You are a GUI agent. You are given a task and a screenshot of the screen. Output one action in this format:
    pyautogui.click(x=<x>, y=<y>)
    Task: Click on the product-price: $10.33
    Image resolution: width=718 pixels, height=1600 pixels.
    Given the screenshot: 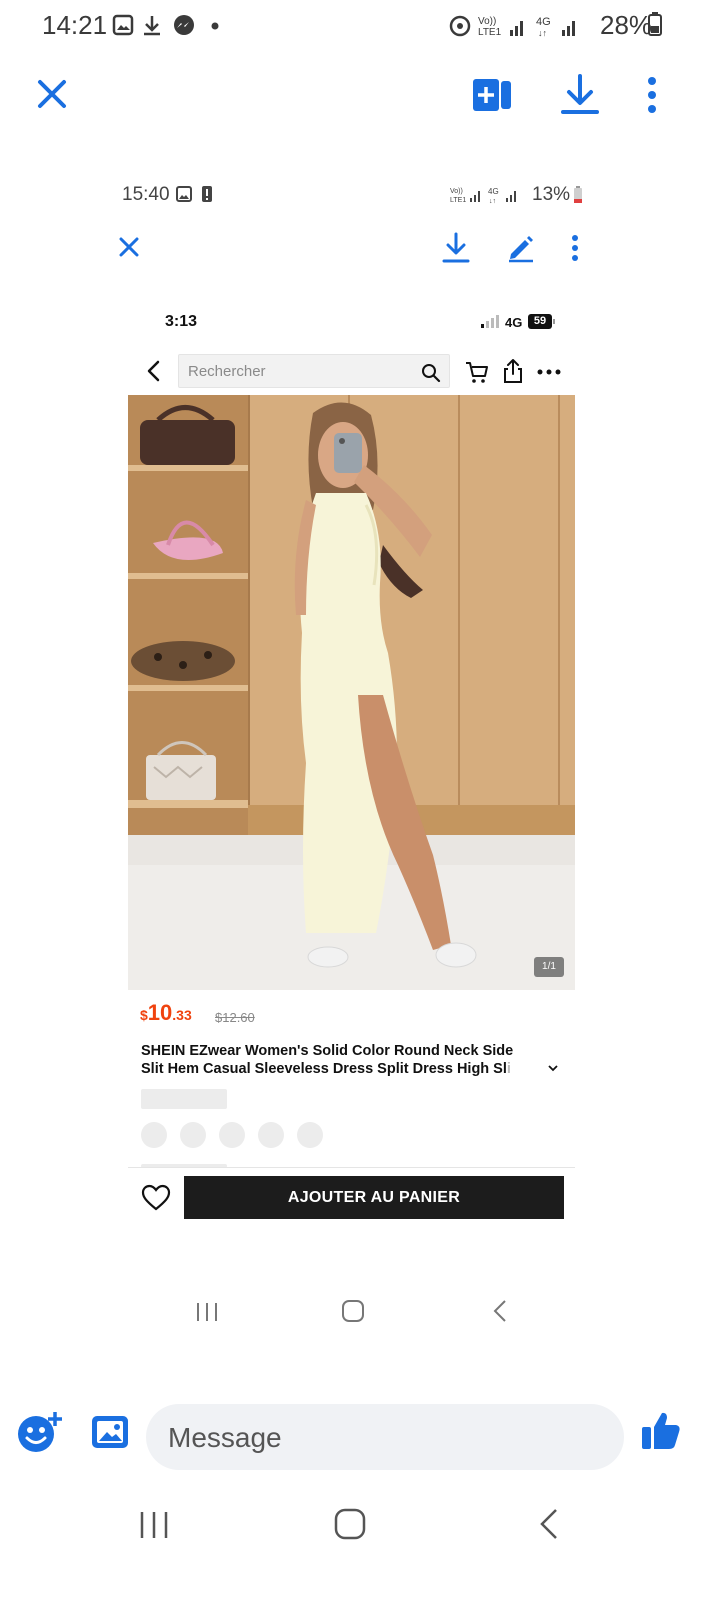 What is the action you would take?
    pyautogui.click(x=166, y=1013)
    